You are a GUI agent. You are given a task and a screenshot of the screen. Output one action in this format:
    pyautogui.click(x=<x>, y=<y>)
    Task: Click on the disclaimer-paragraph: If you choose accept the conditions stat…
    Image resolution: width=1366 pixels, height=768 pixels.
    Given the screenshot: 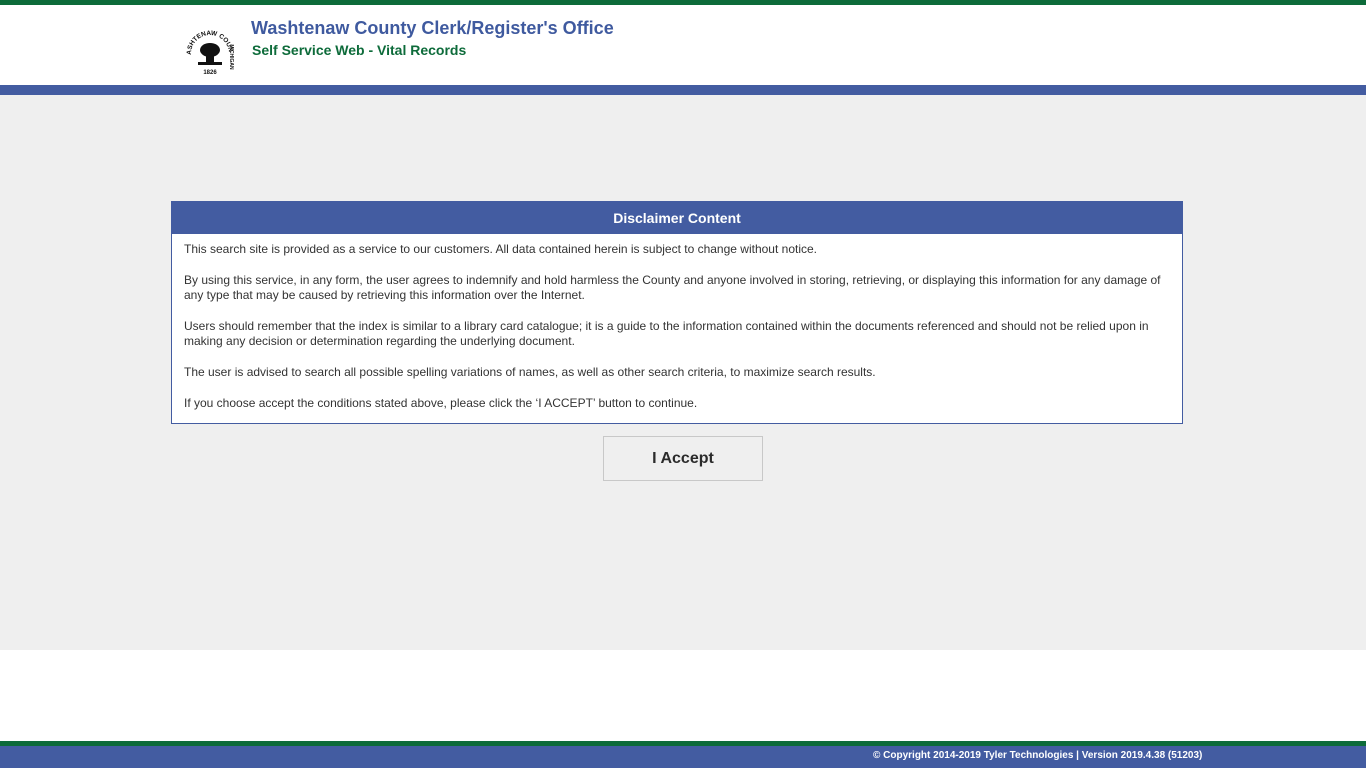 What is the action you would take?
    pyautogui.click(x=441, y=403)
    